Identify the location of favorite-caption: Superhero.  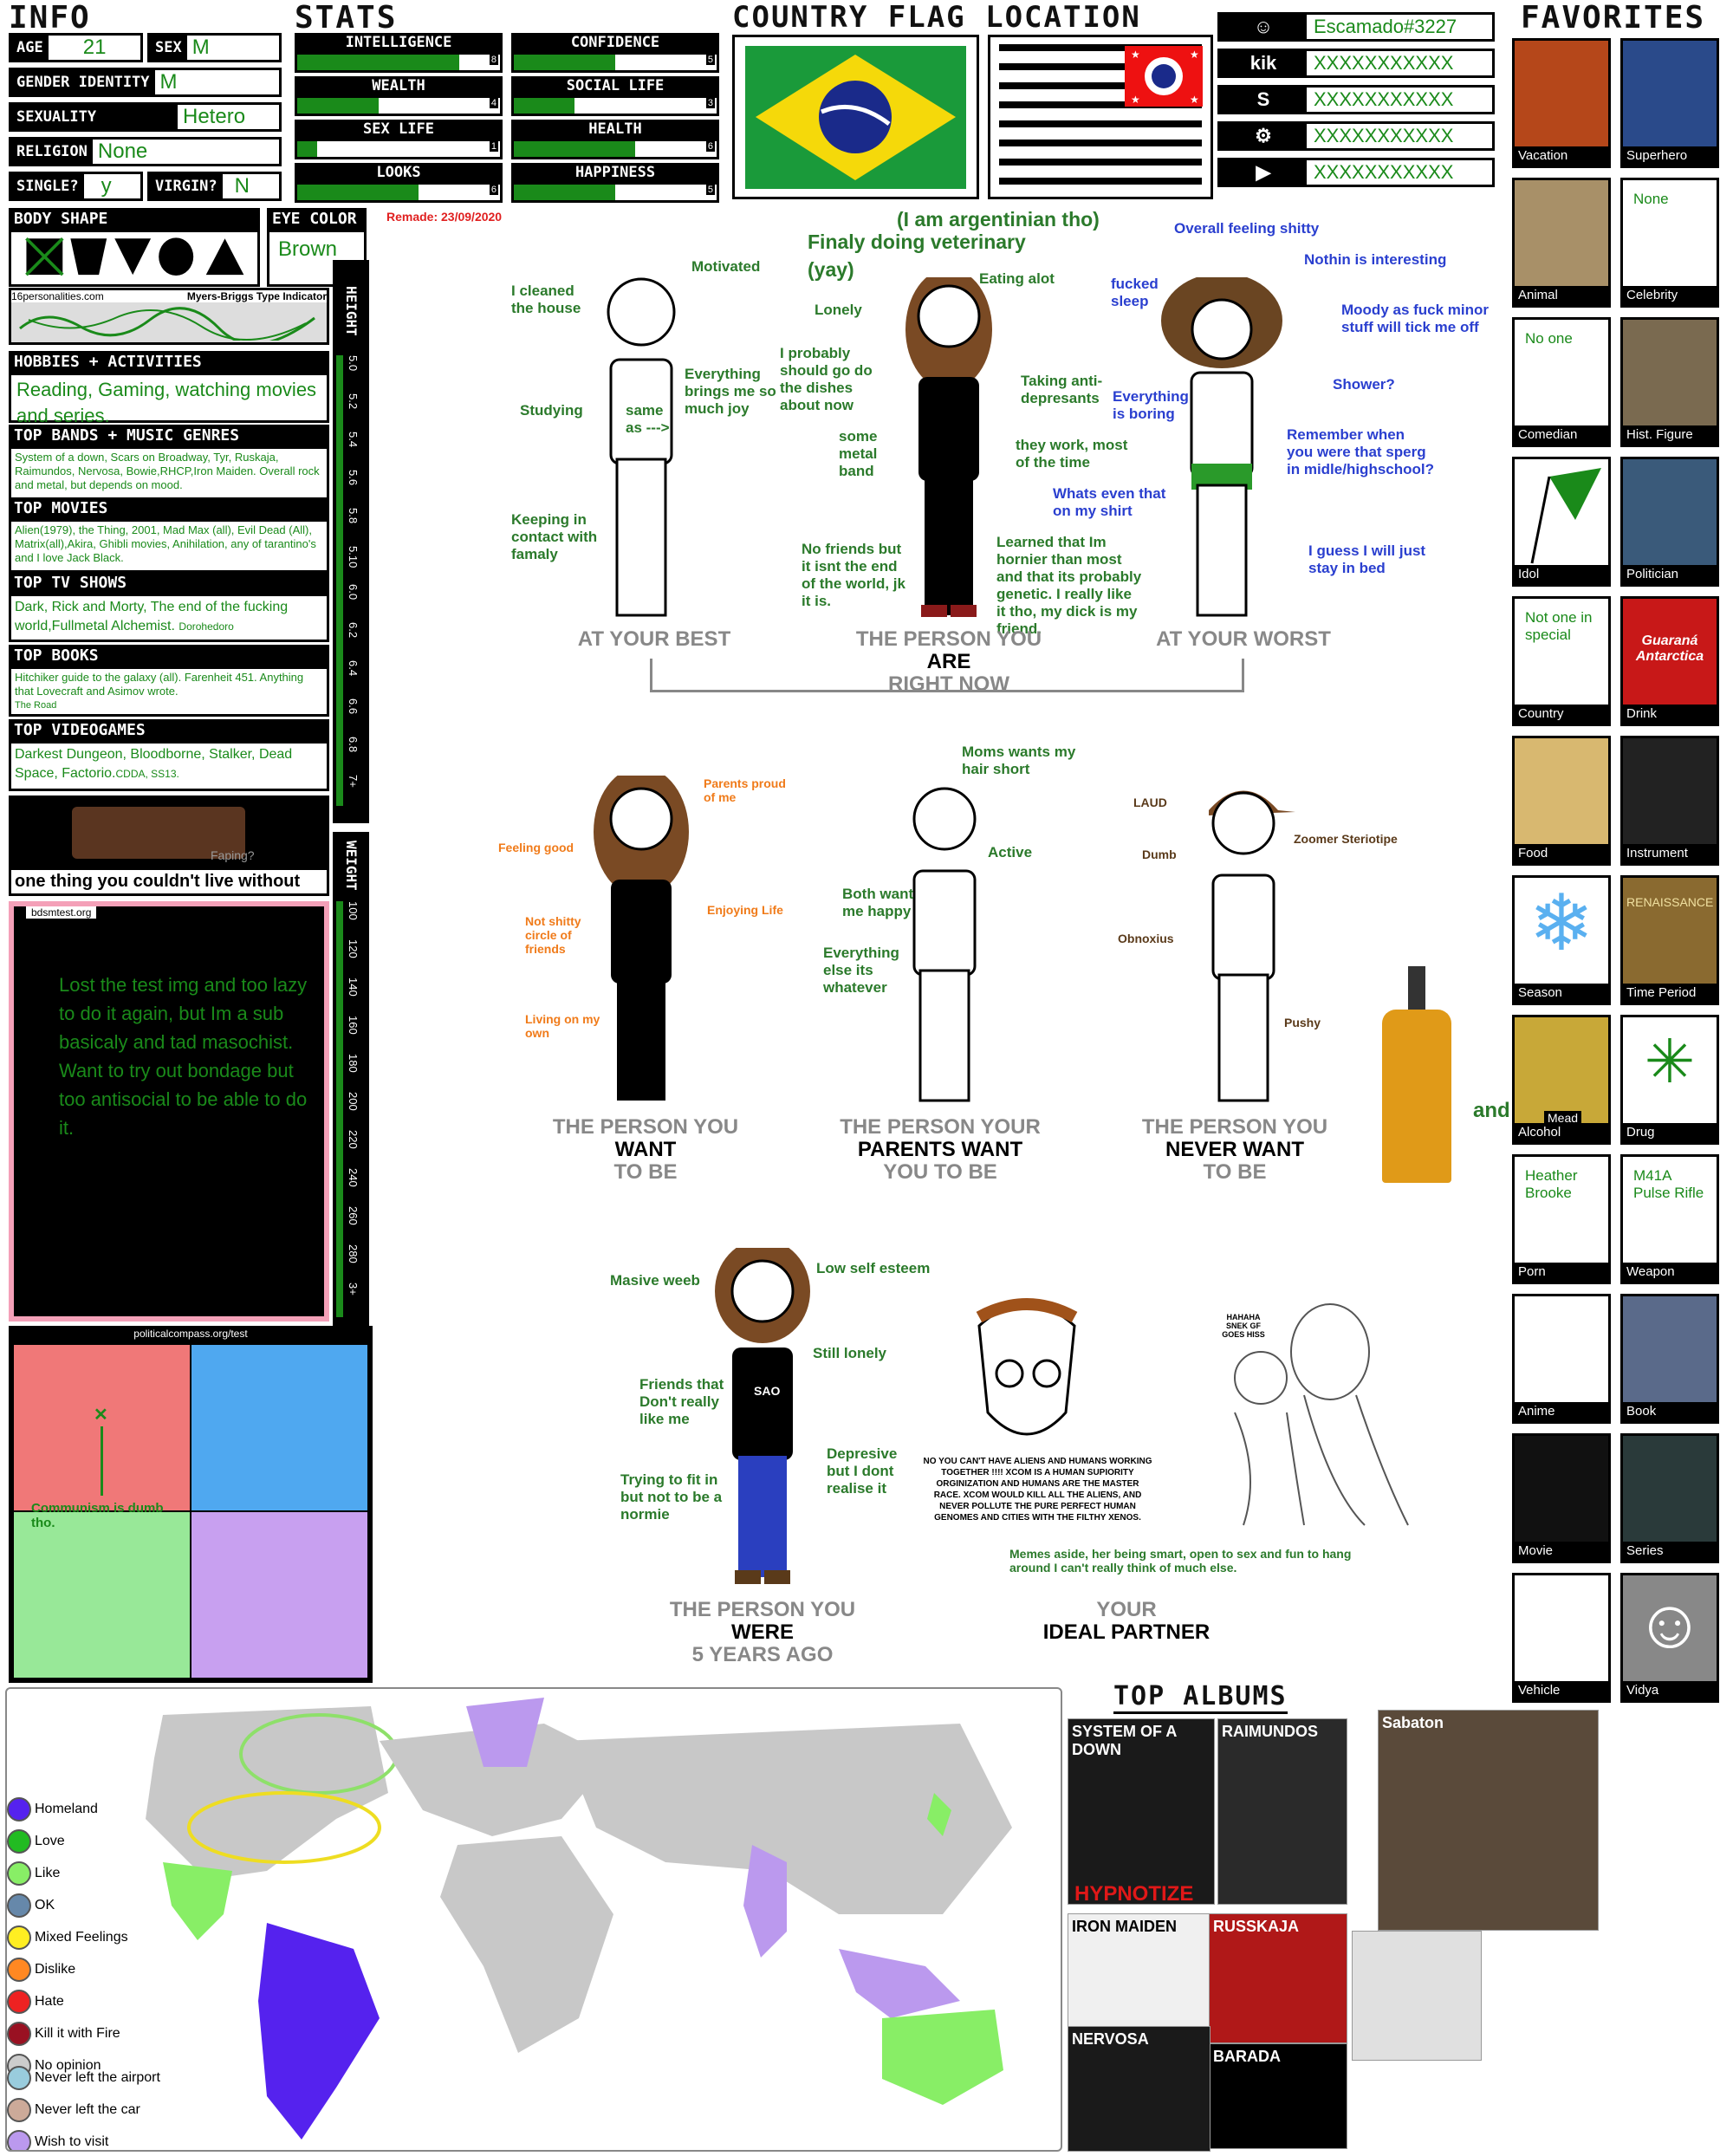
(1670, 156).